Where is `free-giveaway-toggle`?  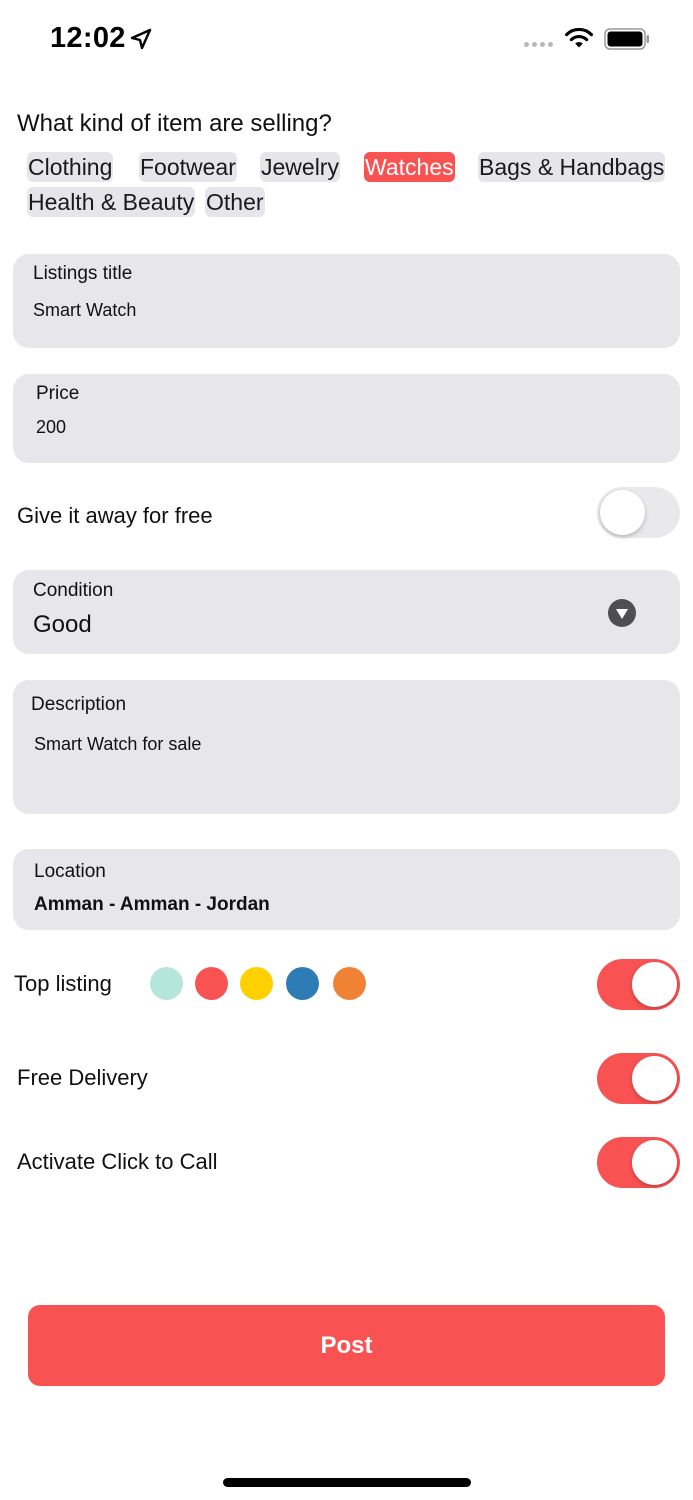
free-giveaway-toggle is located at coordinates (638, 512).